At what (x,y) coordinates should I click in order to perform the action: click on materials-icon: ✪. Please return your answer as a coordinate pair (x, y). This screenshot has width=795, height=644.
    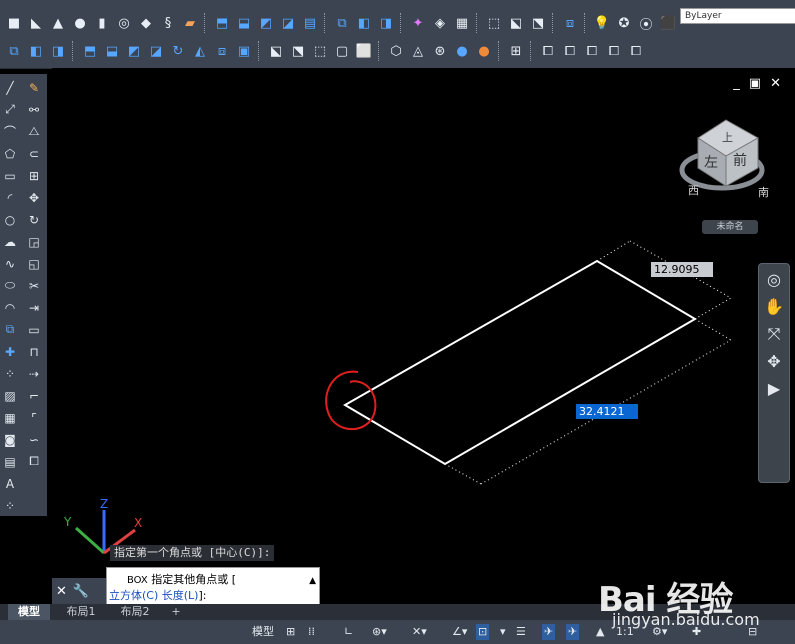
    Looking at the image, I should click on (624, 23).